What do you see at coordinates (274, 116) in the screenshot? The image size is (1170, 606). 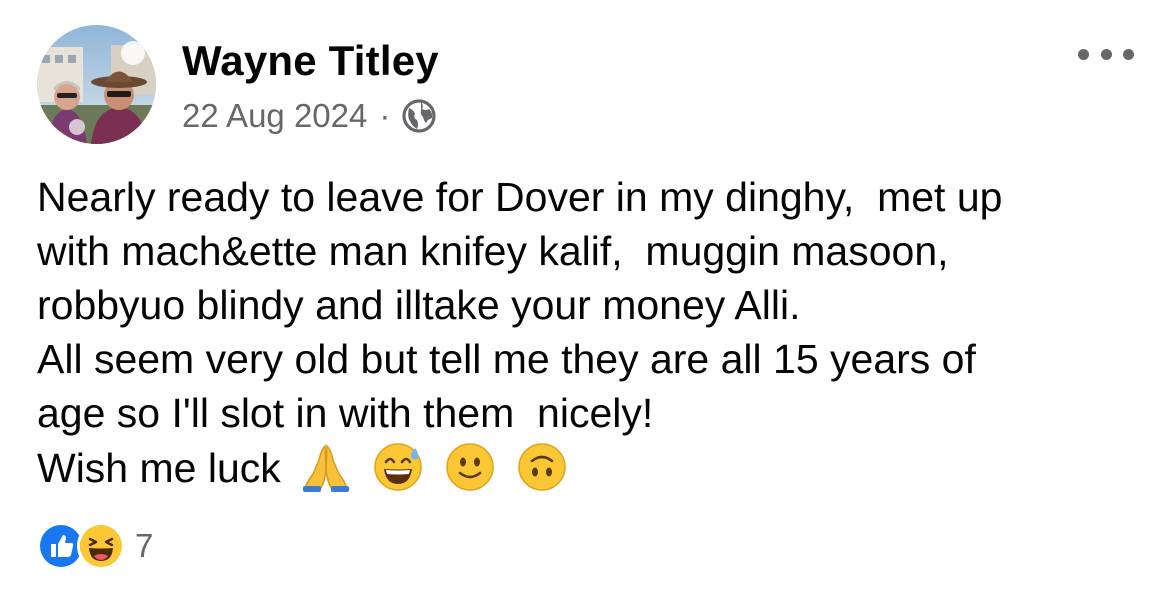 I see `post-date: 22 Aug 2024` at bounding box center [274, 116].